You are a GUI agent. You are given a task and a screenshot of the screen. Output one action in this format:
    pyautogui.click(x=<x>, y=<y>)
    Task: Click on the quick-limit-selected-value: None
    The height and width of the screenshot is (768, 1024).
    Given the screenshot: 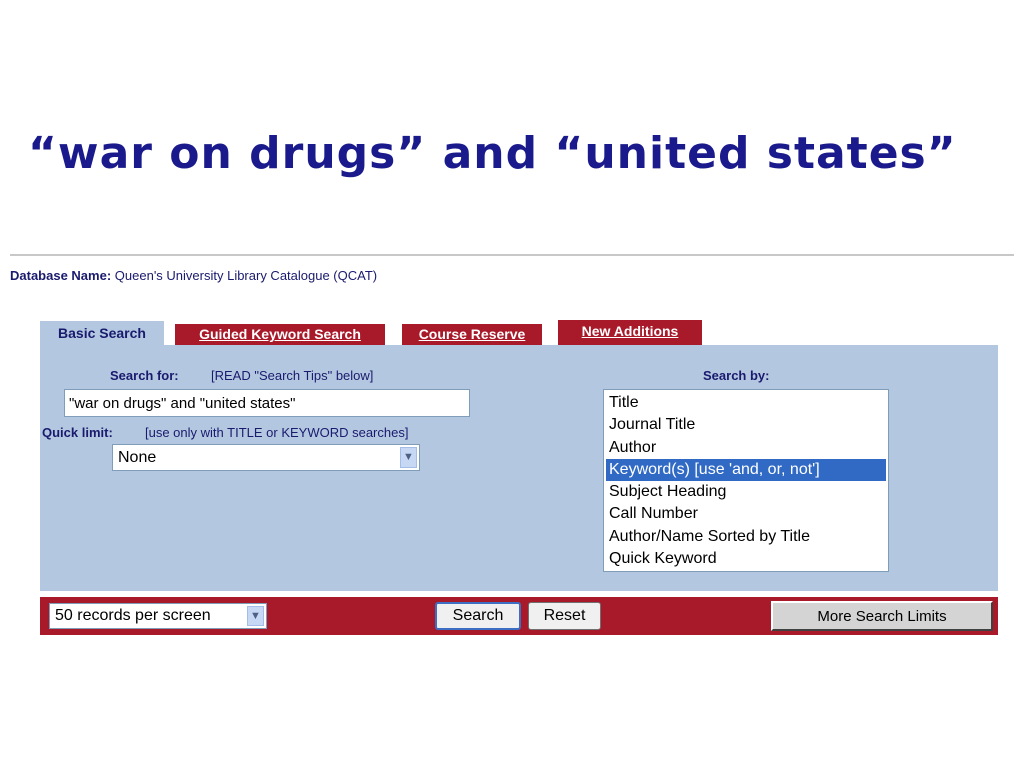 What is the action you would take?
    pyautogui.click(x=137, y=457)
    